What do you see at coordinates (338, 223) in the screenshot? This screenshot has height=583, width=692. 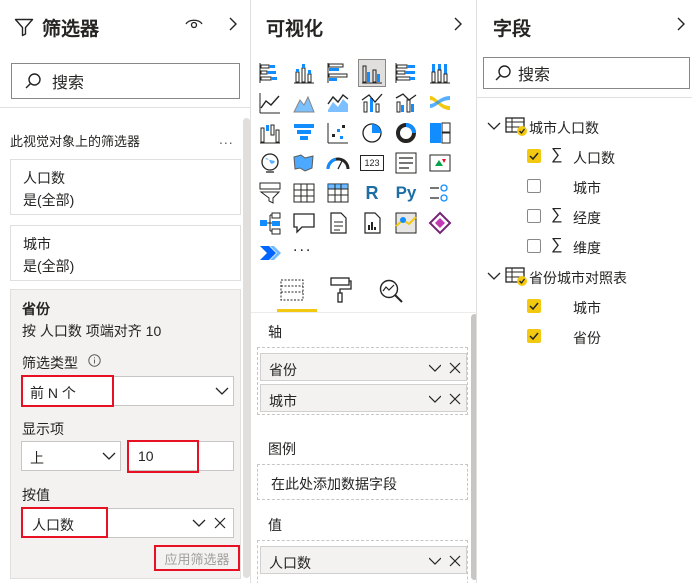 I see `smart-narrative-icon` at bounding box center [338, 223].